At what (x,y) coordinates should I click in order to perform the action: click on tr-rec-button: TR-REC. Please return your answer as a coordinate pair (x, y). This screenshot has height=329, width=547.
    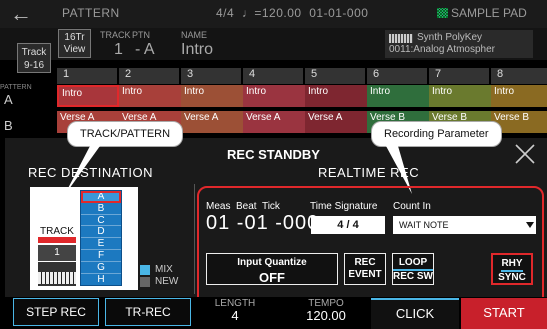
    Looking at the image, I should click on (148, 312).